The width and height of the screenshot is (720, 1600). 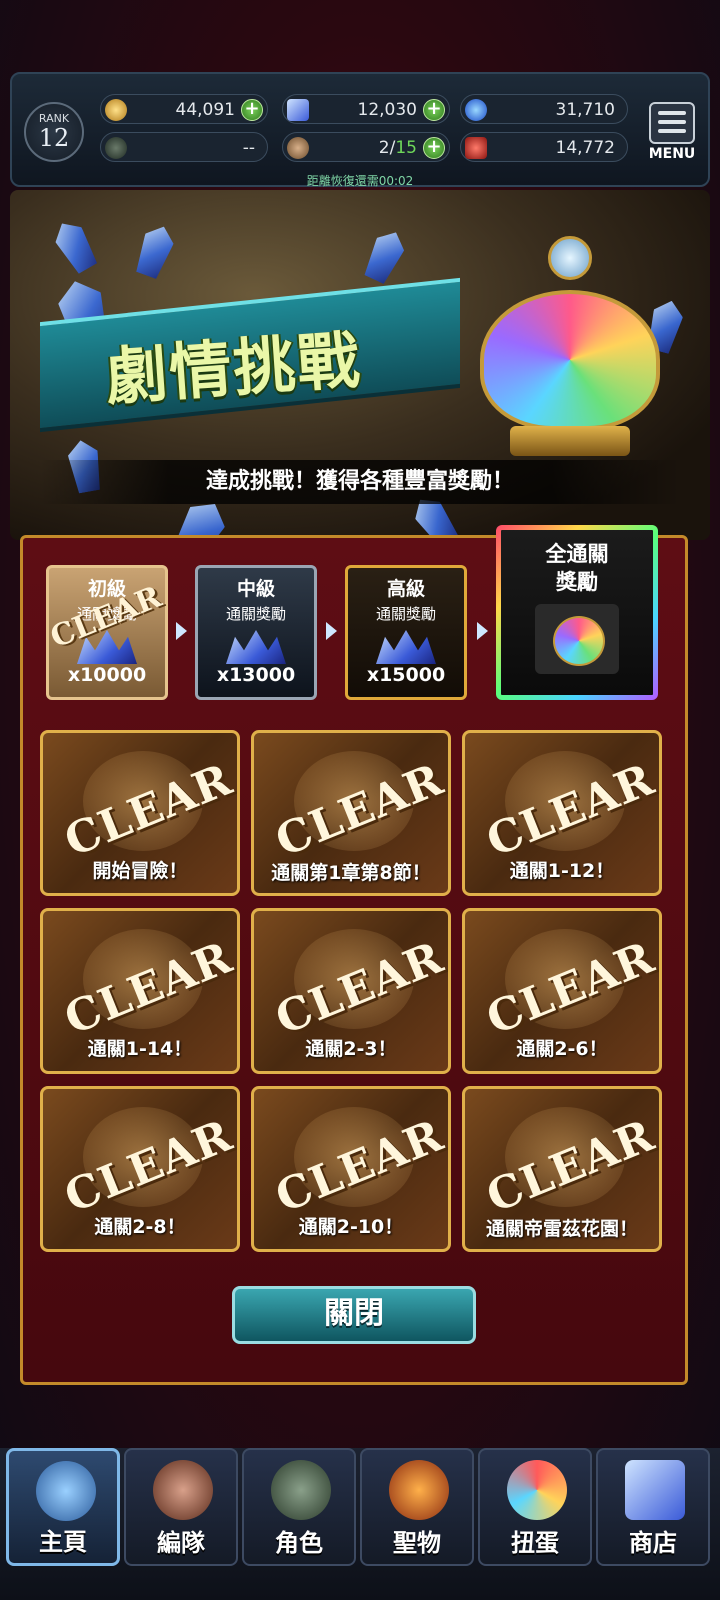 What do you see at coordinates (585, 148) in the screenshot?
I see `red-currency-value: 14,772` at bounding box center [585, 148].